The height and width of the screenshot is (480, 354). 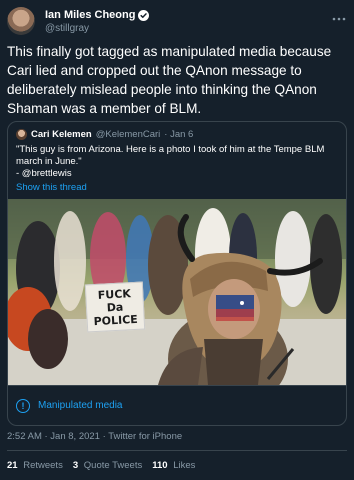 What do you see at coordinates (21, 134) in the screenshot?
I see `quoted-author-avatar` at bounding box center [21, 134].